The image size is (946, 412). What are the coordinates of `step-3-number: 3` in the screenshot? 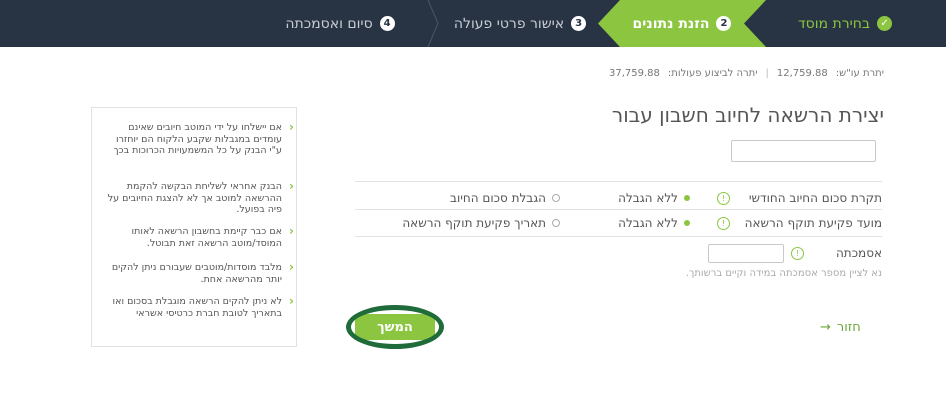 It's located at (579, 23).